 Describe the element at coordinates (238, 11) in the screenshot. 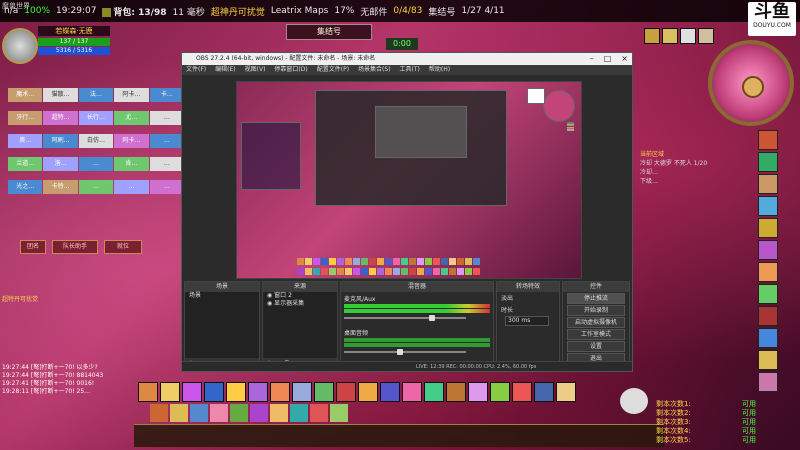

I see `topbar-item: 超神丹可扰觉` at that location.